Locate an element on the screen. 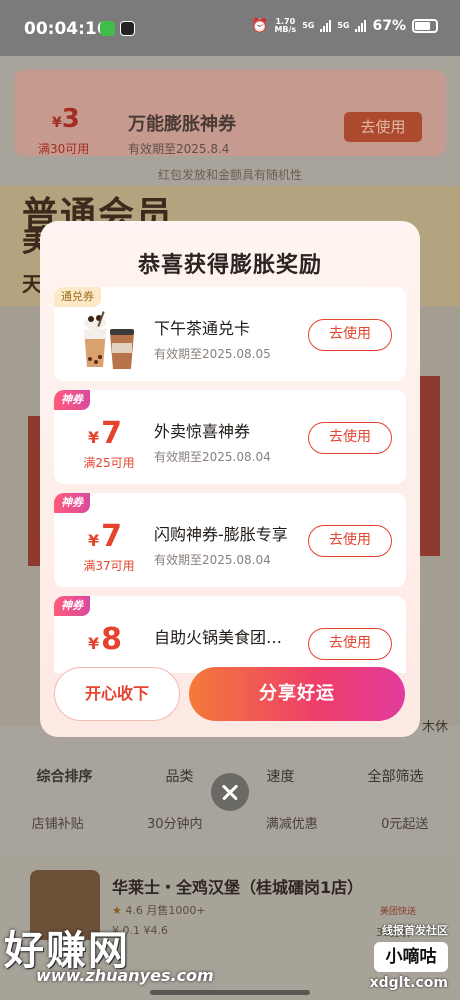  status-right: ⏰ 1.70 MB/s 5G 5G 67% is located at coordinates (344, 26).